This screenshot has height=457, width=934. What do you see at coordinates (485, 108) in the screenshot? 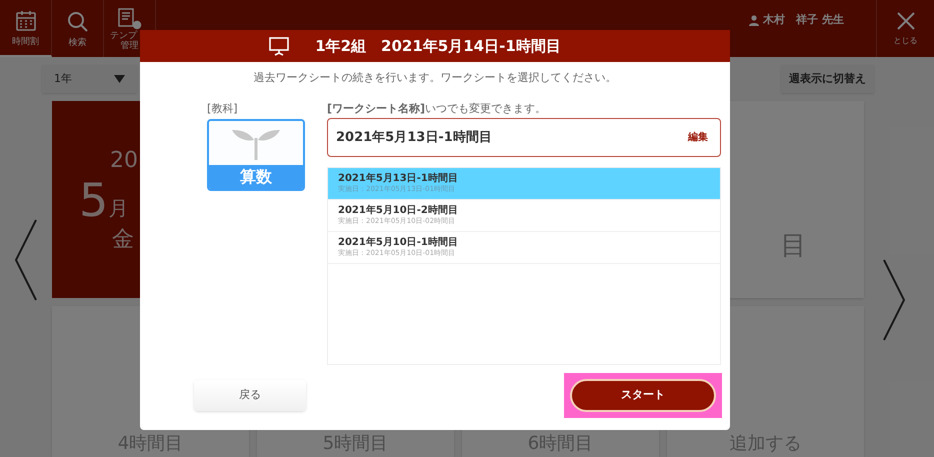
I see `field-hint: いつでも変更できます。` at bounding box center [485, 108].